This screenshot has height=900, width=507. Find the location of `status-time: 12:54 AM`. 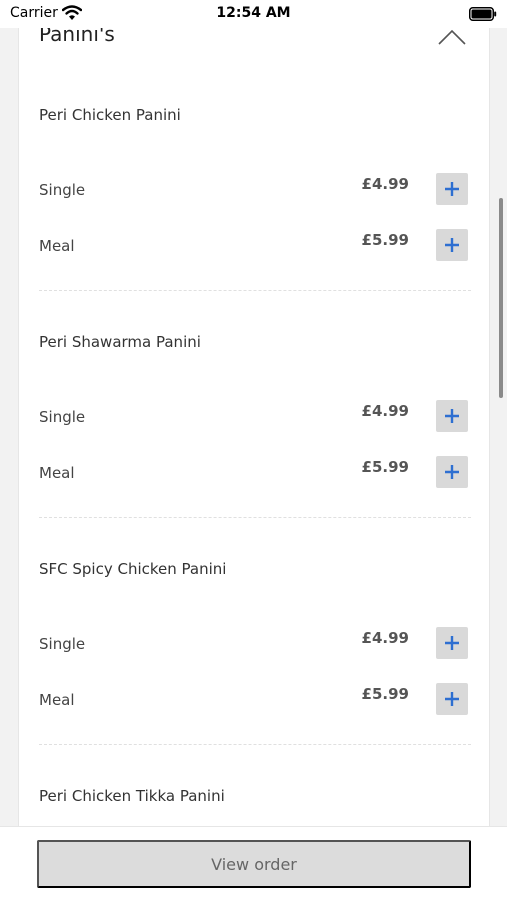

status-time: 12:54 AM is located at coordinates (253, 13).